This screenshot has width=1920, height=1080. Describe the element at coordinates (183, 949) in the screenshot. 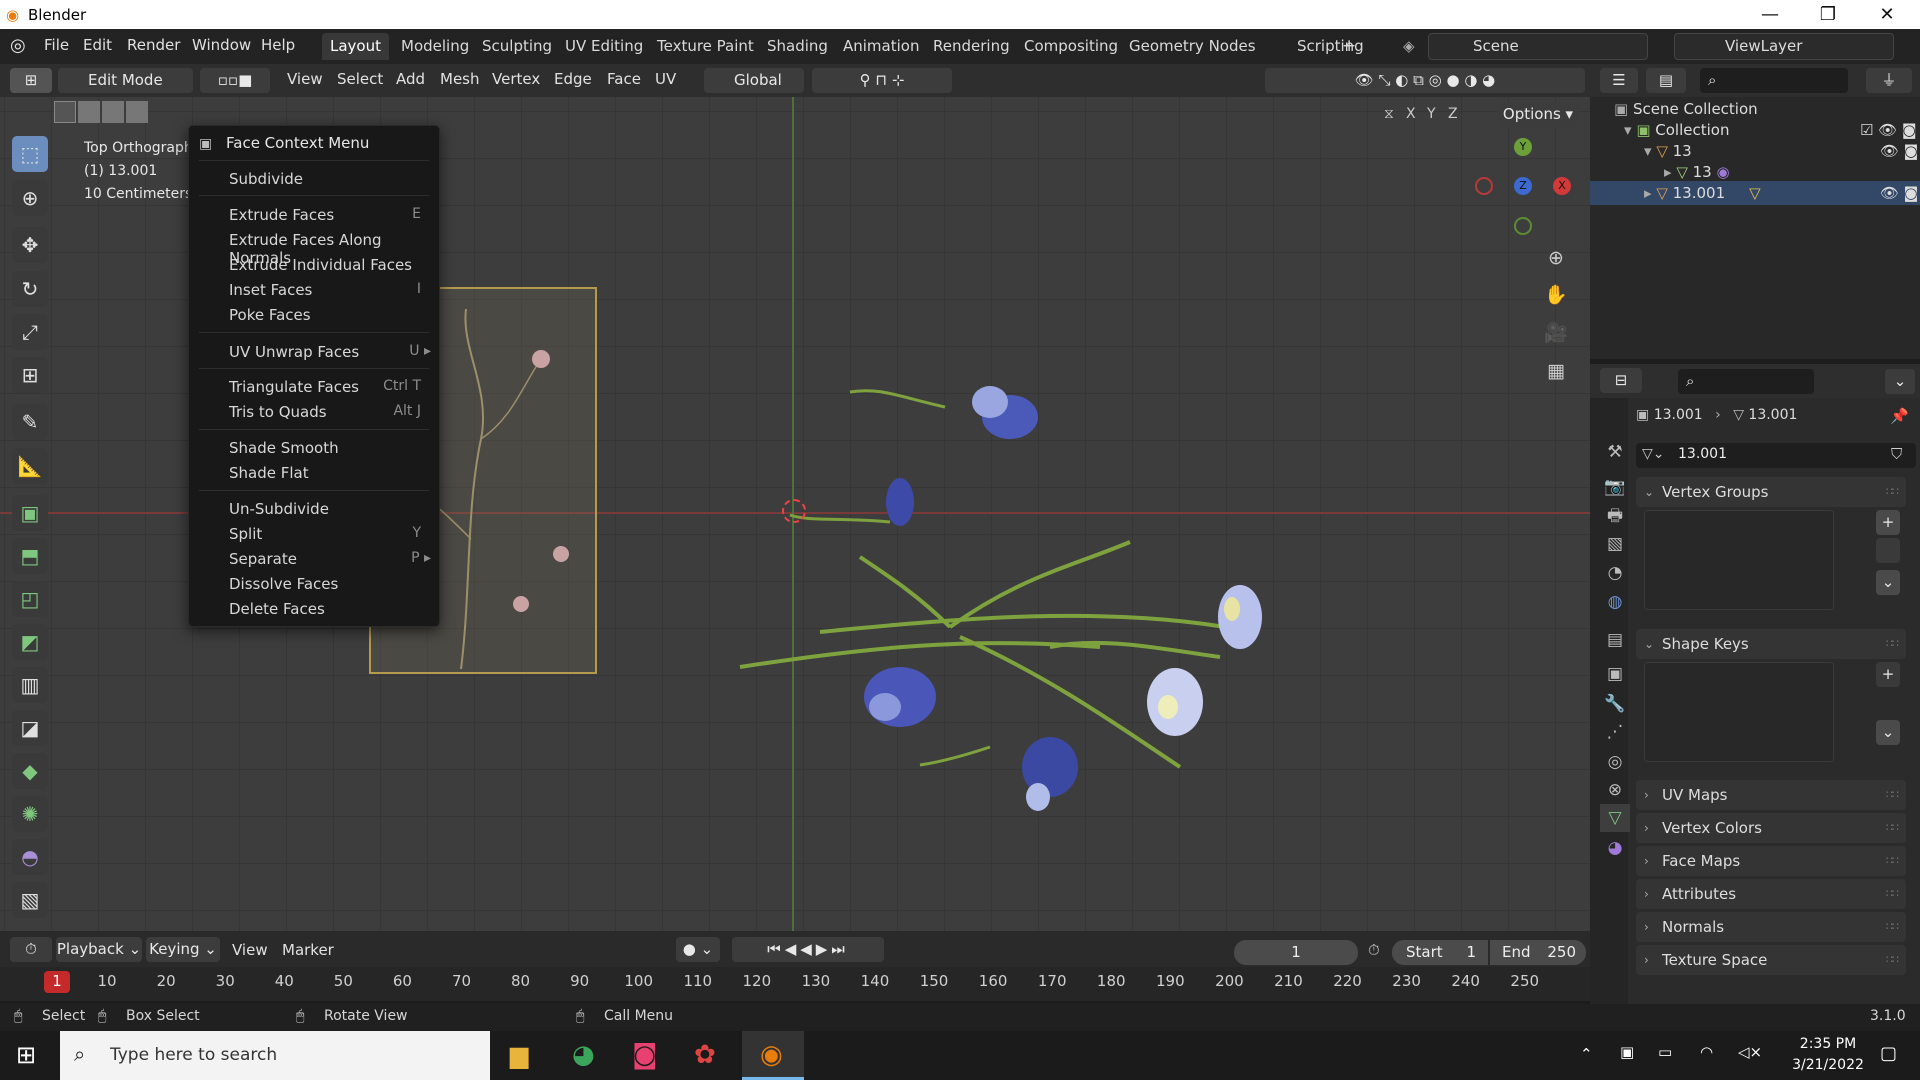

I see `keying-menu: Keying ⌄` at that location.